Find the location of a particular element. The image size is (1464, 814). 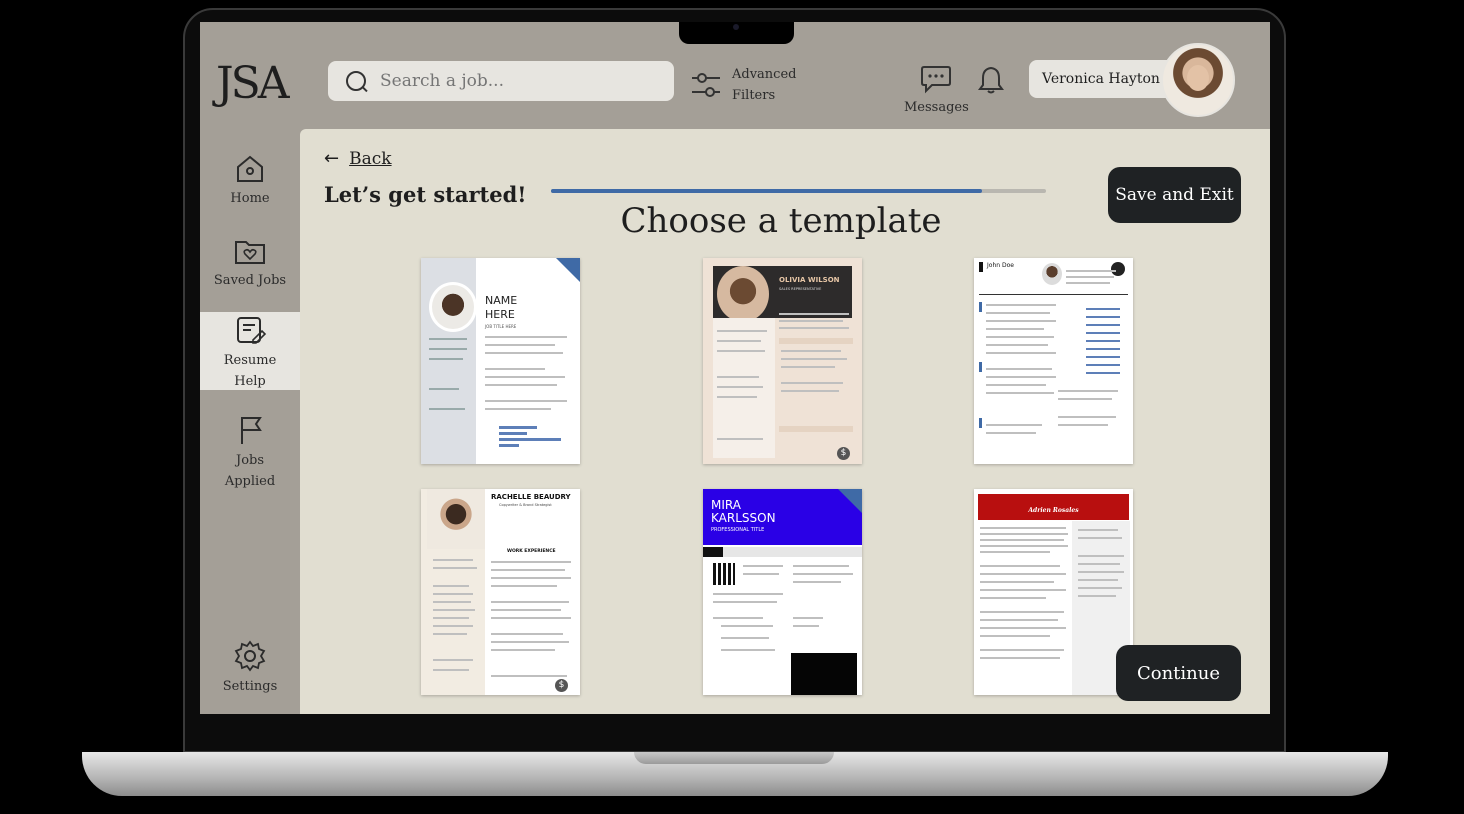

template-subtitle: SALES REPRESENTATIVE is located at coordinates (800, 289).